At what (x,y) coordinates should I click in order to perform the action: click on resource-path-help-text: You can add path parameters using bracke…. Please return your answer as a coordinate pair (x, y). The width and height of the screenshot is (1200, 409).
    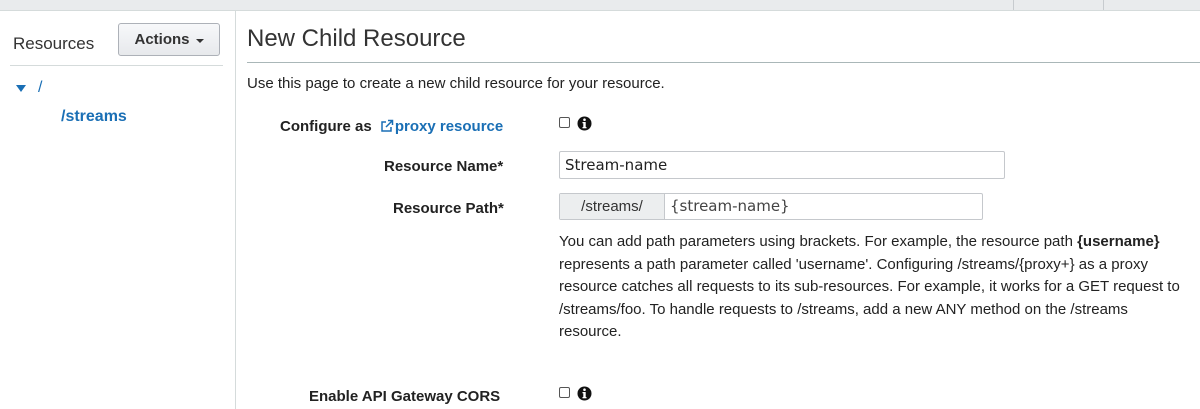
    Looking at the image, I should click on (876, 287).